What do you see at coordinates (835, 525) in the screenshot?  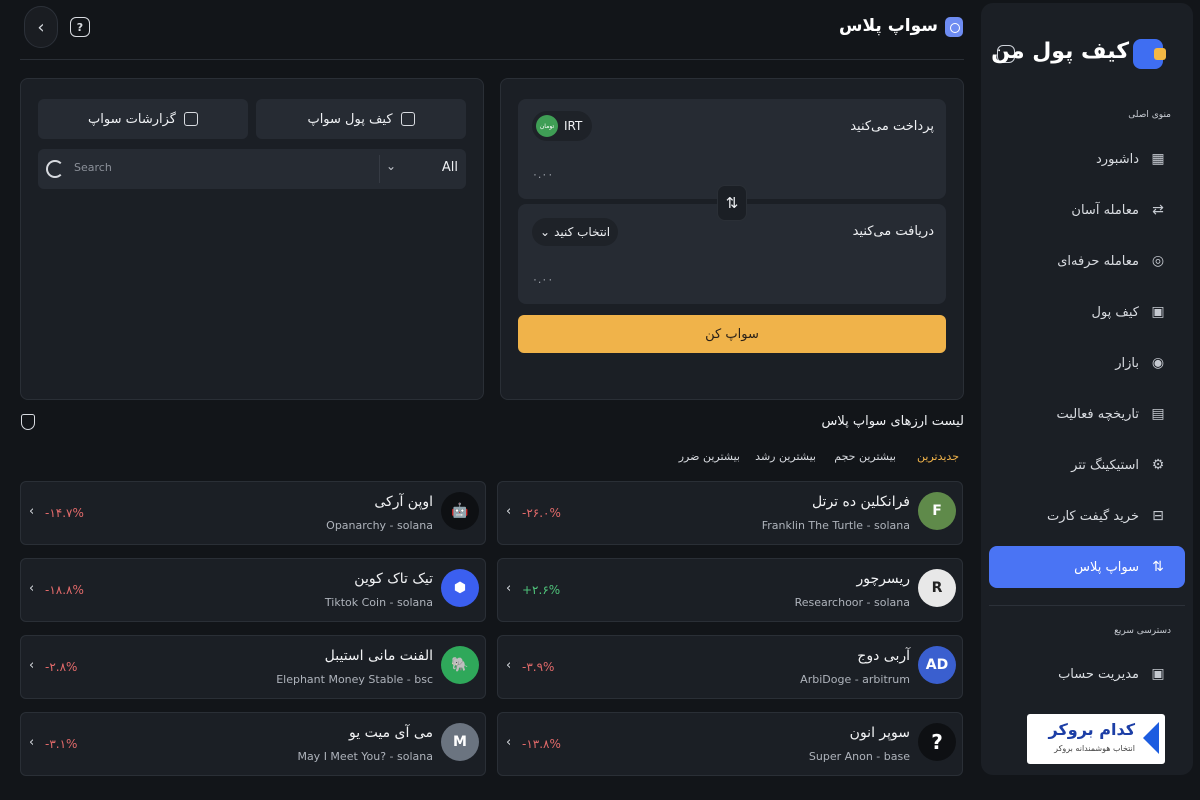 I see `coin-symbol-network: Franklin The Turtle - solana` at bounding box center [835, 525].